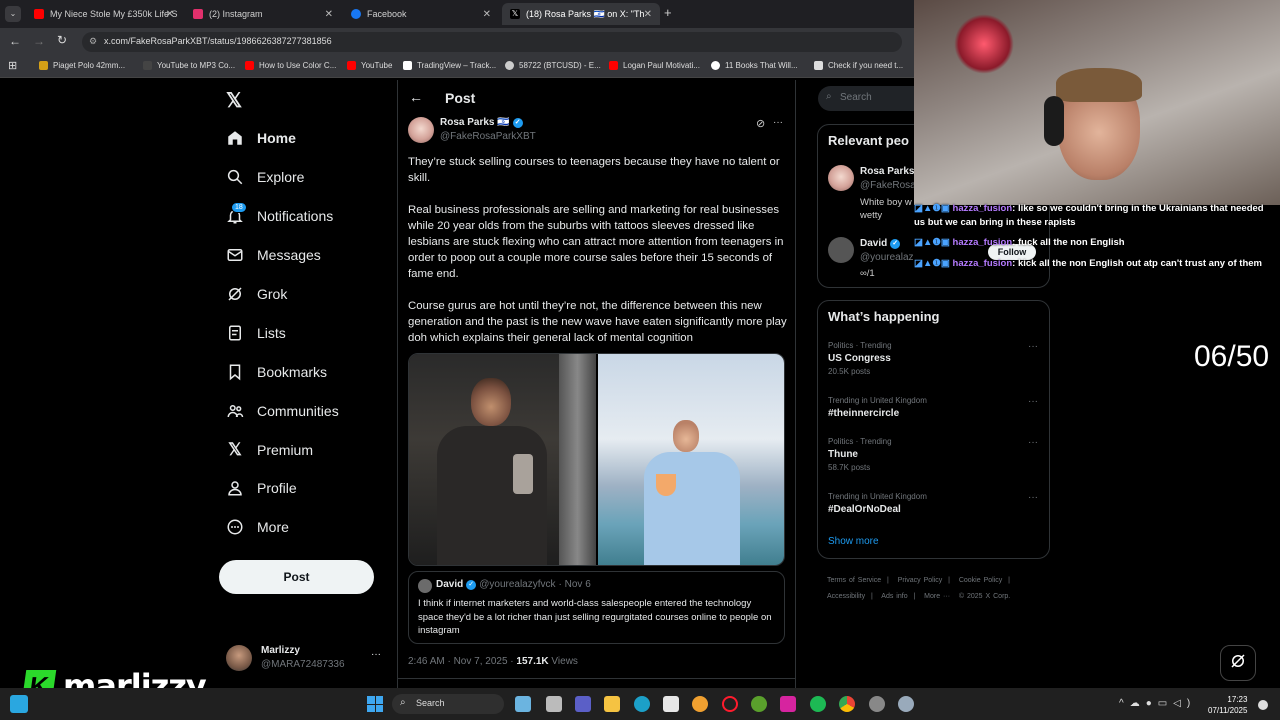 This screenshot has height=720, width=1280. Describe the element at coordinates (273, 255) in the screenshot. I see `nav-messages: Messages` at that location.